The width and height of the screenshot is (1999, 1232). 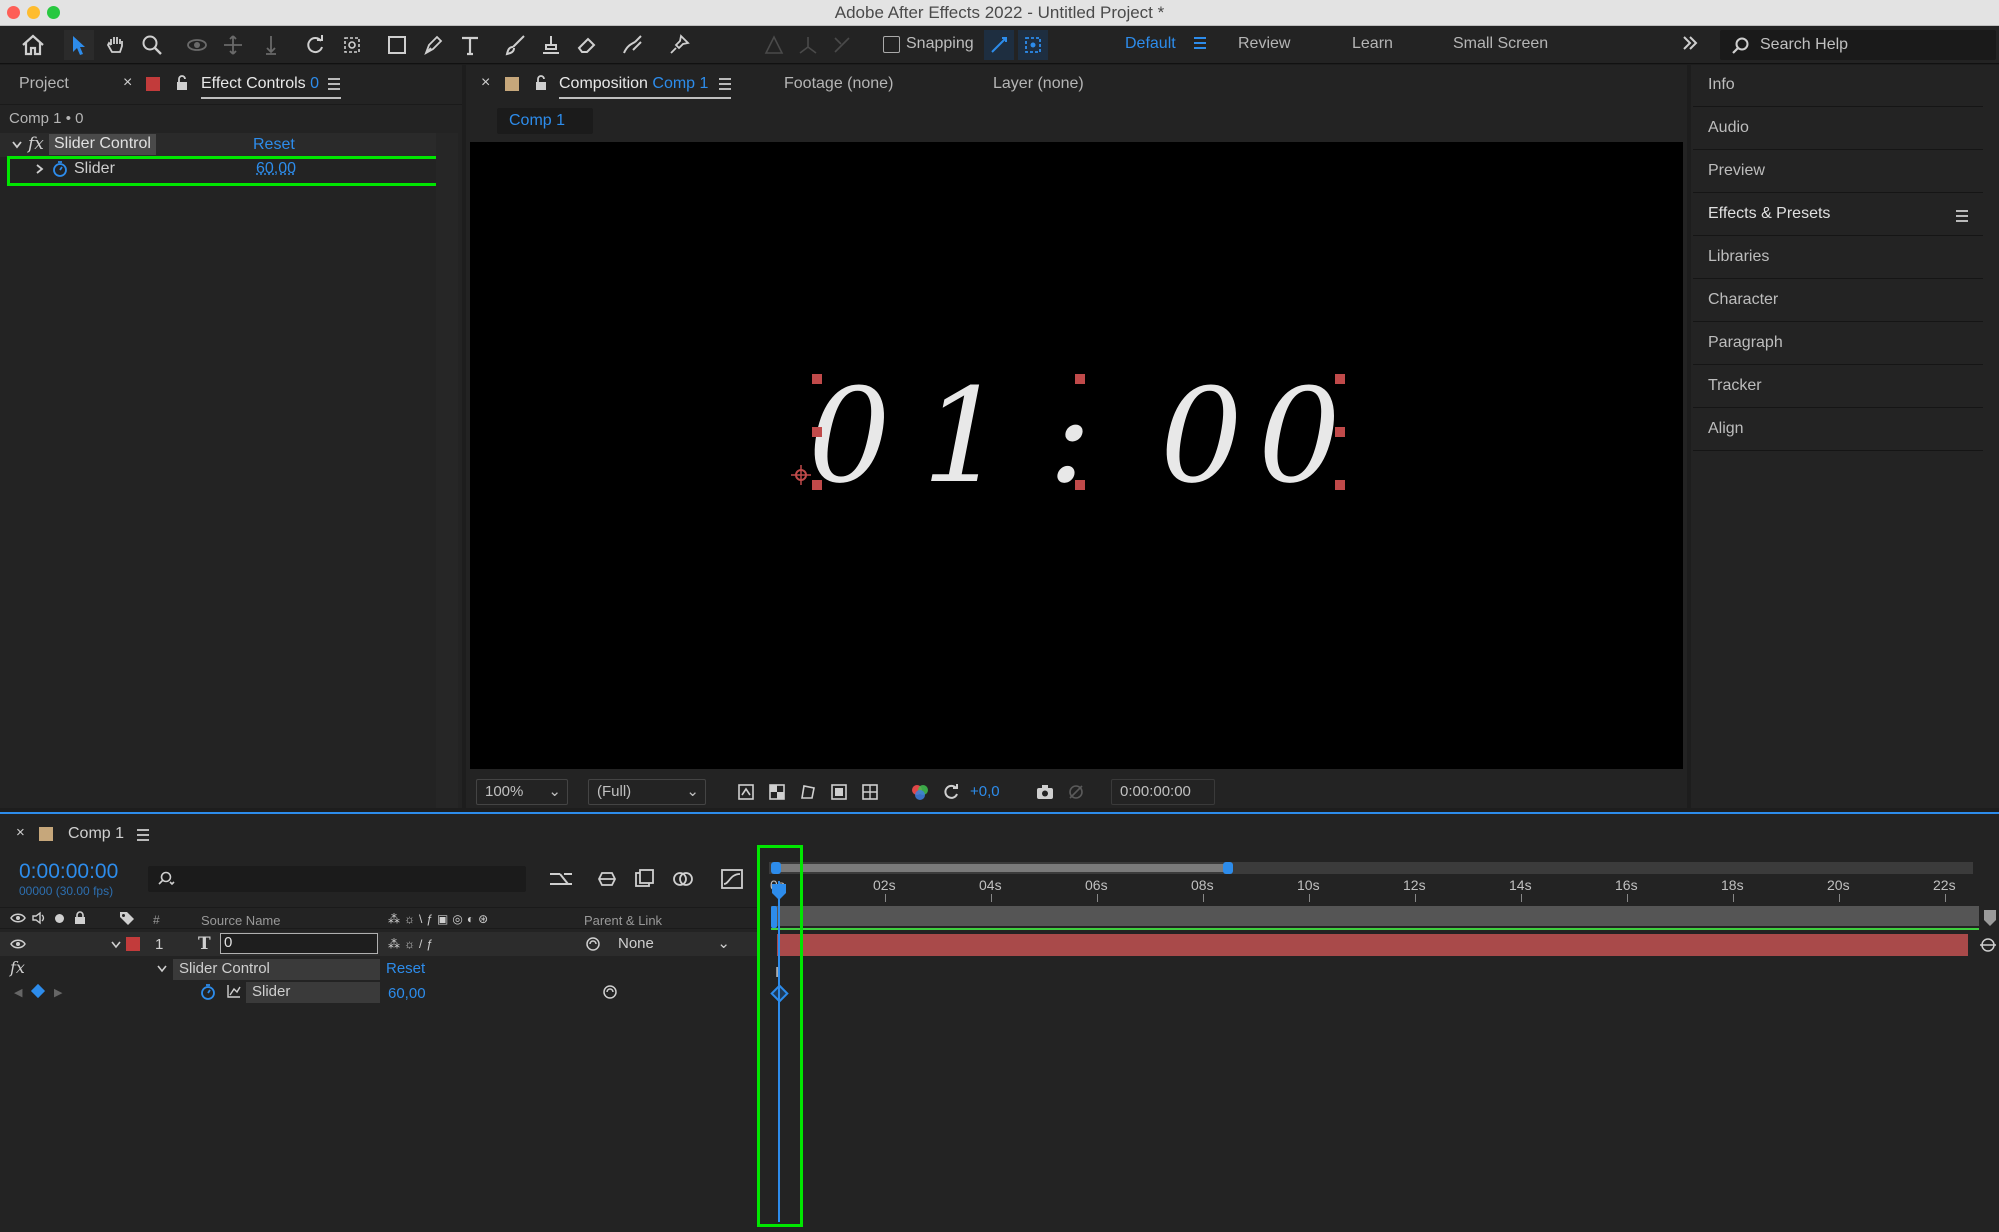 What do you see at coordinates (133, 944) in the screenshot?
I see `layer-label-color` at bounding box center [133, 944].